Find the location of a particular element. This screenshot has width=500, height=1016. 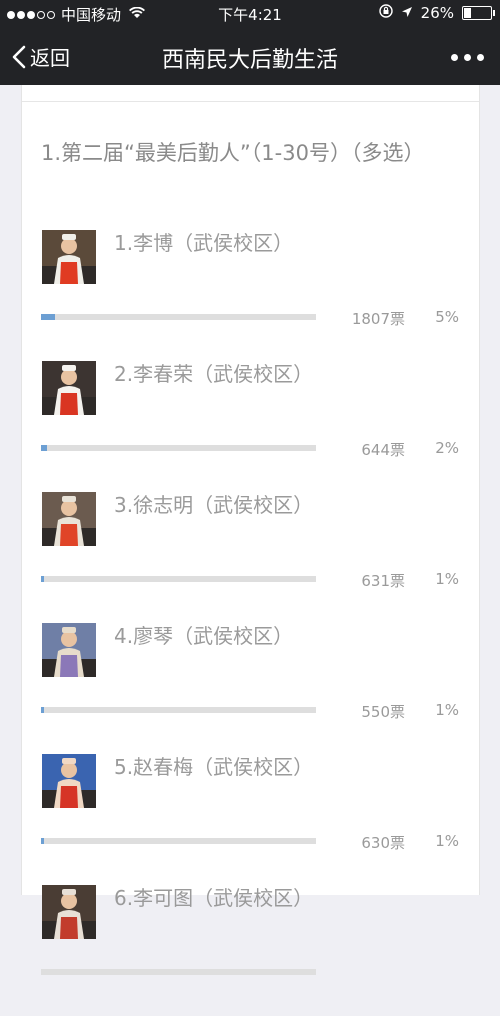

vote-count: 644票 is located at coordinates (383, 450).